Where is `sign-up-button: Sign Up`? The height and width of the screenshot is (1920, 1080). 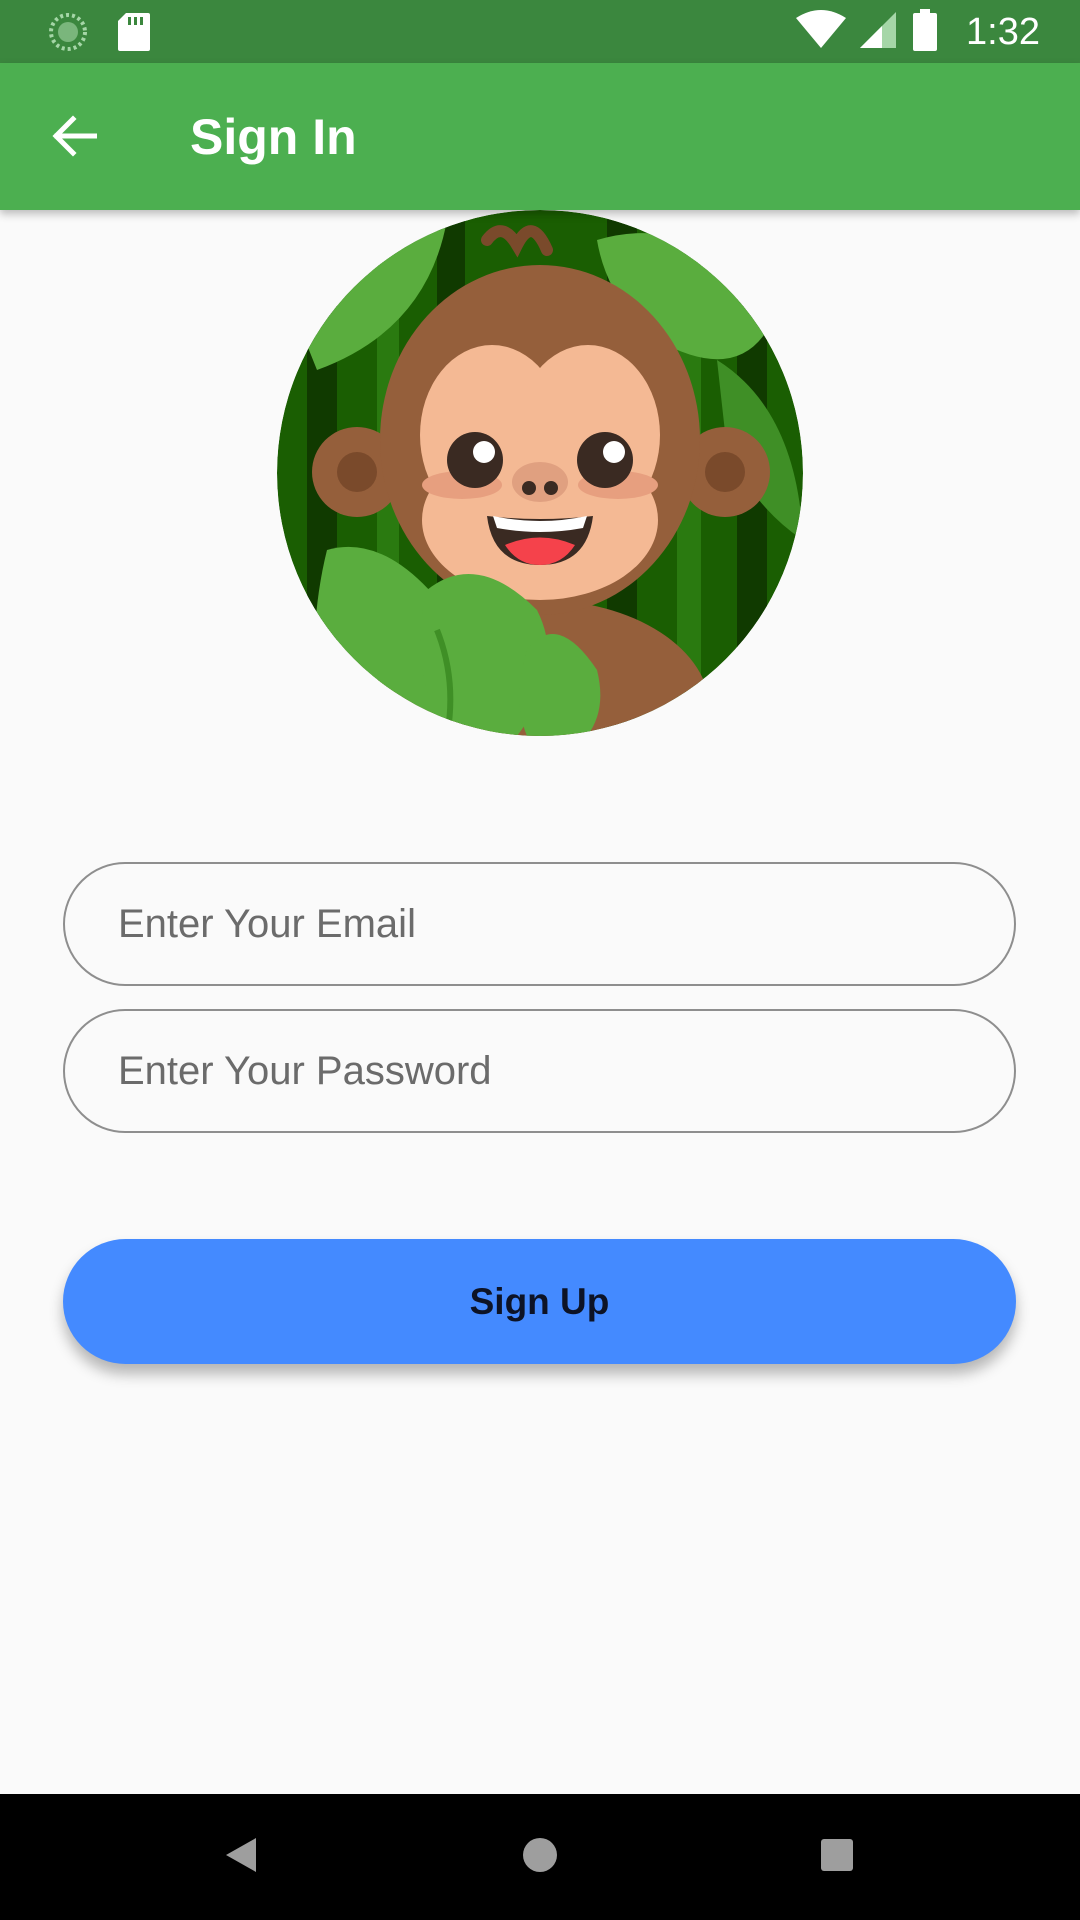
sign-up-button: Sign Up is located at coordinates (539, 1301).